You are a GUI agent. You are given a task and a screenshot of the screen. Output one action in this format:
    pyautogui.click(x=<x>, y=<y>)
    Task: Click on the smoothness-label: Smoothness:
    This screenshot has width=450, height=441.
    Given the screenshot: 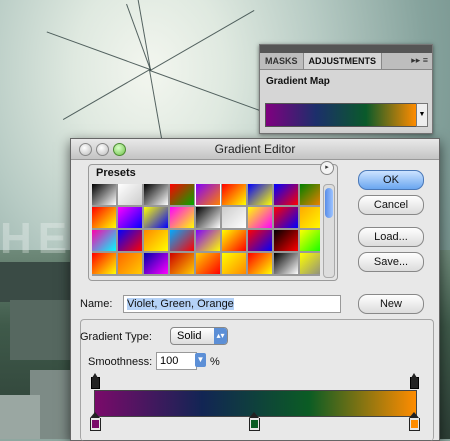 What is the action you would take?
    pyautogui.click(x=120, y=362)
    